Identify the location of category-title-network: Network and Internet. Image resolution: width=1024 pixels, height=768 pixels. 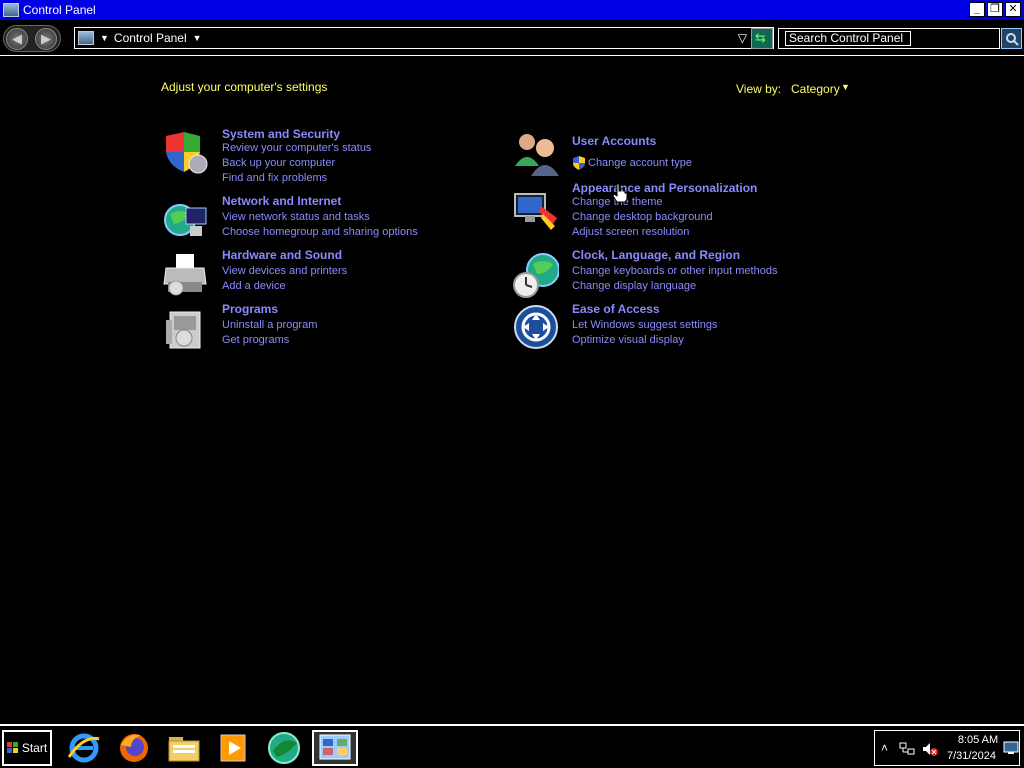
(281, 201).